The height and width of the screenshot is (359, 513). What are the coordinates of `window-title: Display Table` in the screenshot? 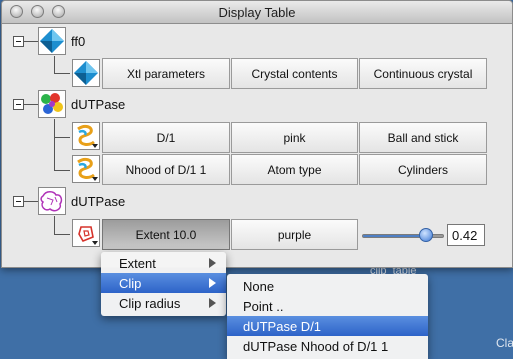 It's located at (257, 12).